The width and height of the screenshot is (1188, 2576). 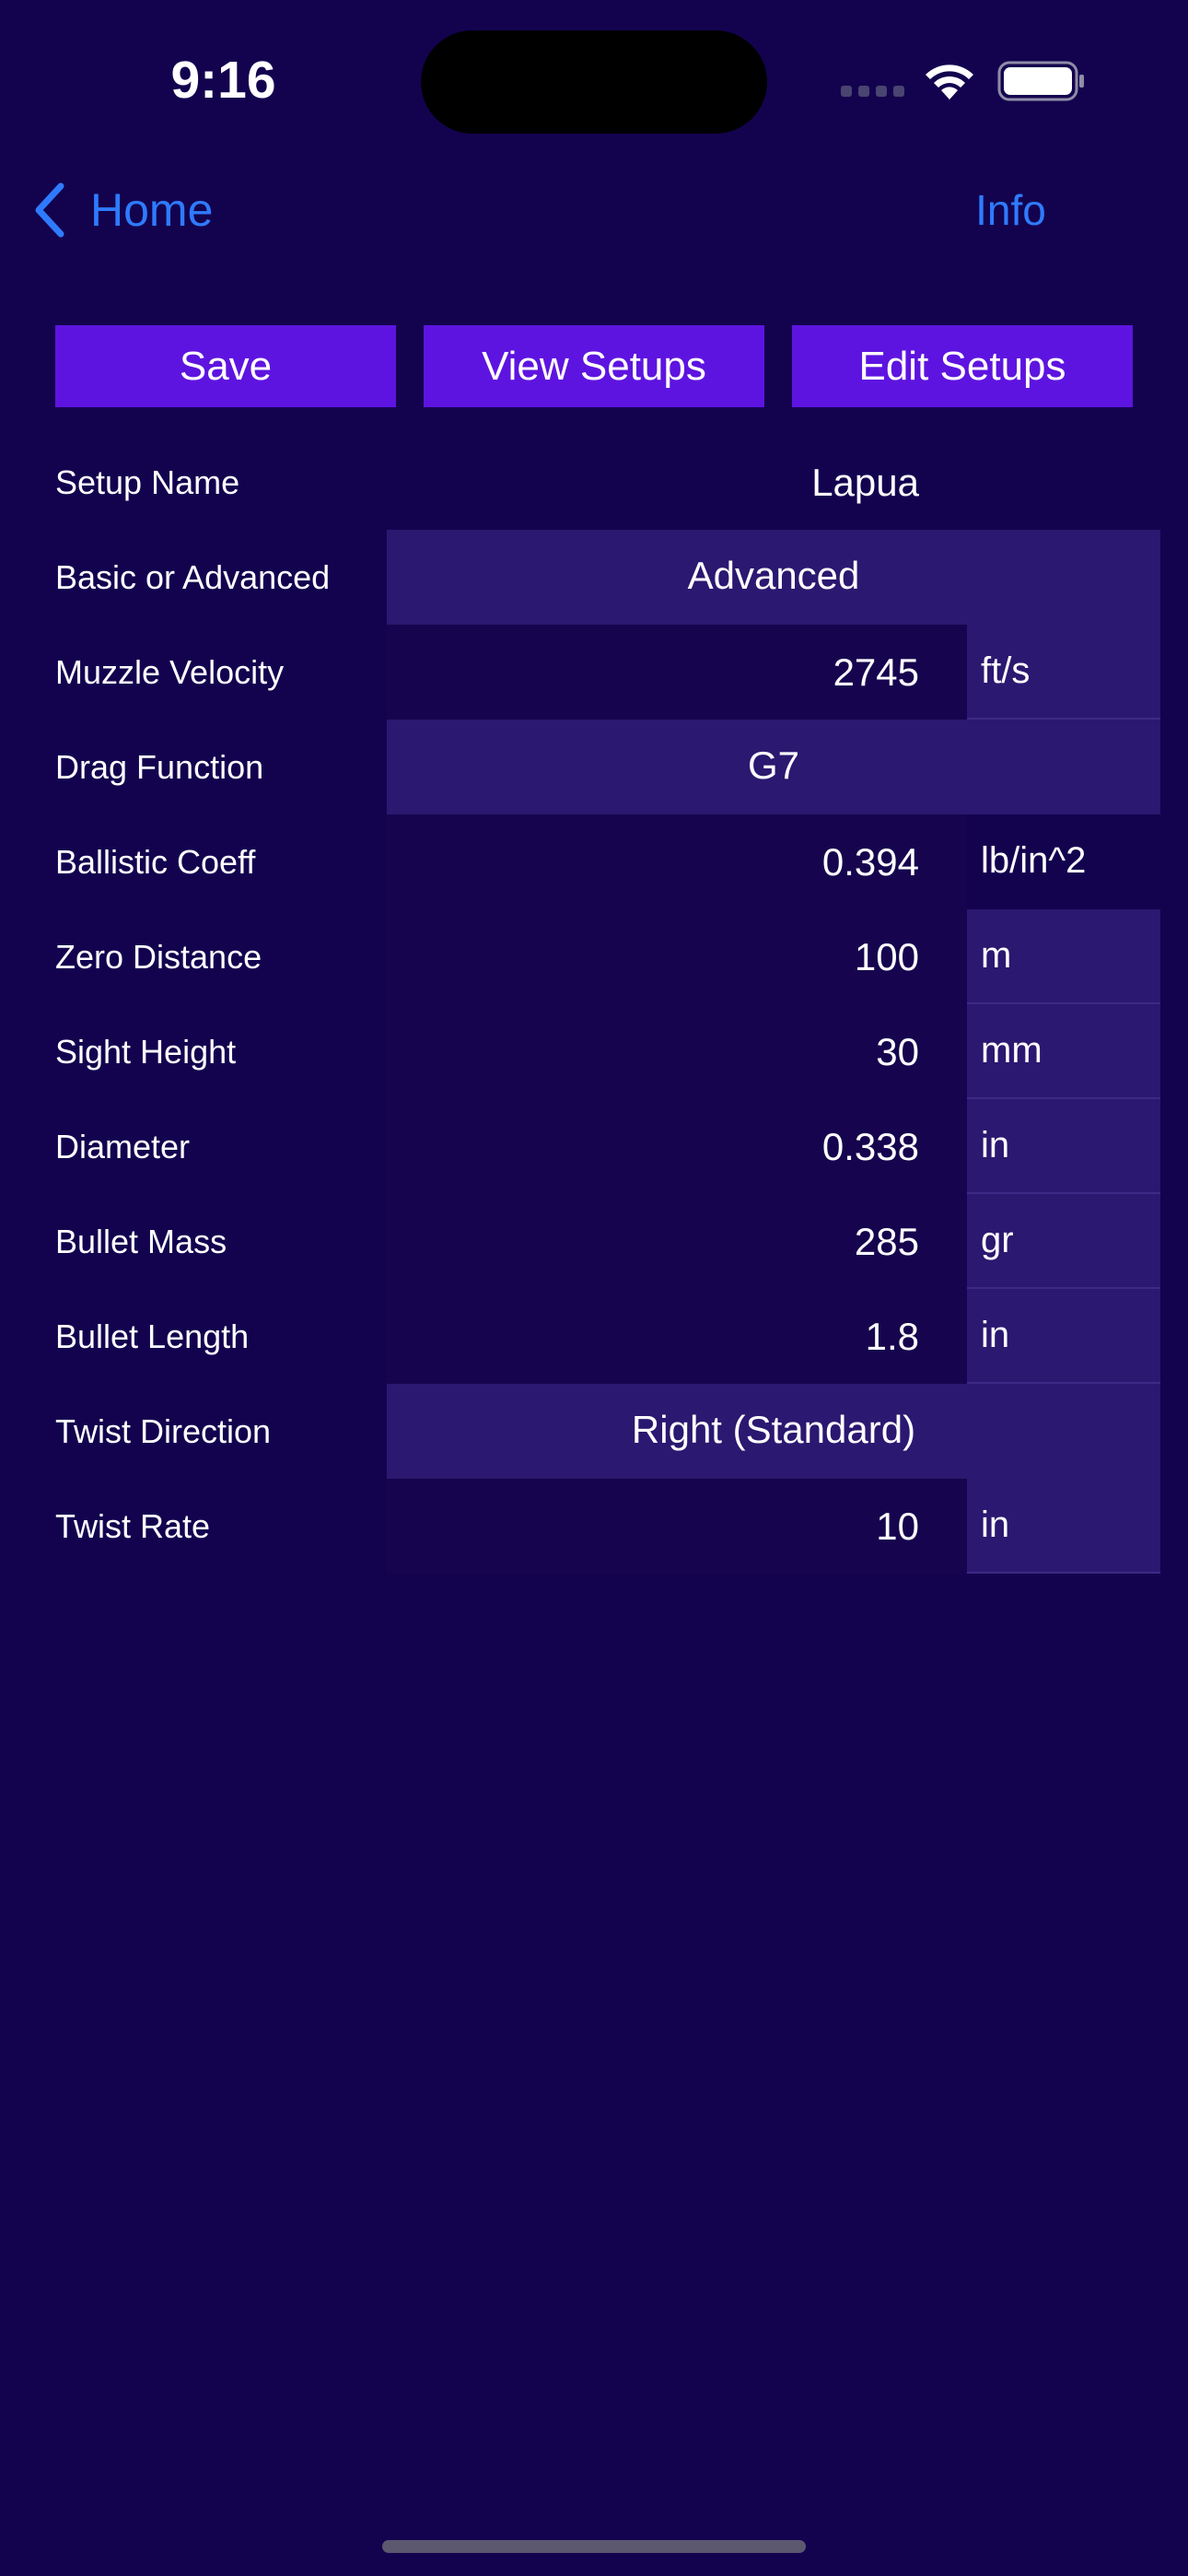 I want to click on twist-rate-field: 10, so click(x=677, y=1526).